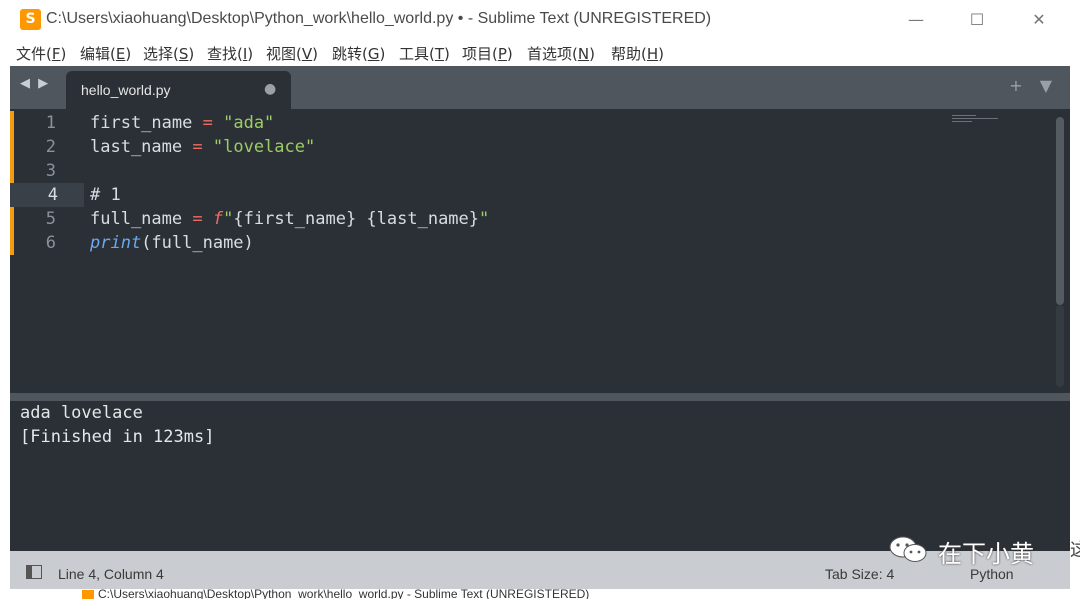 This screenshot has height=599, width=1080. I want to click on code-text: full_name = f"{first_name} {last_name}", so click(290, 219).